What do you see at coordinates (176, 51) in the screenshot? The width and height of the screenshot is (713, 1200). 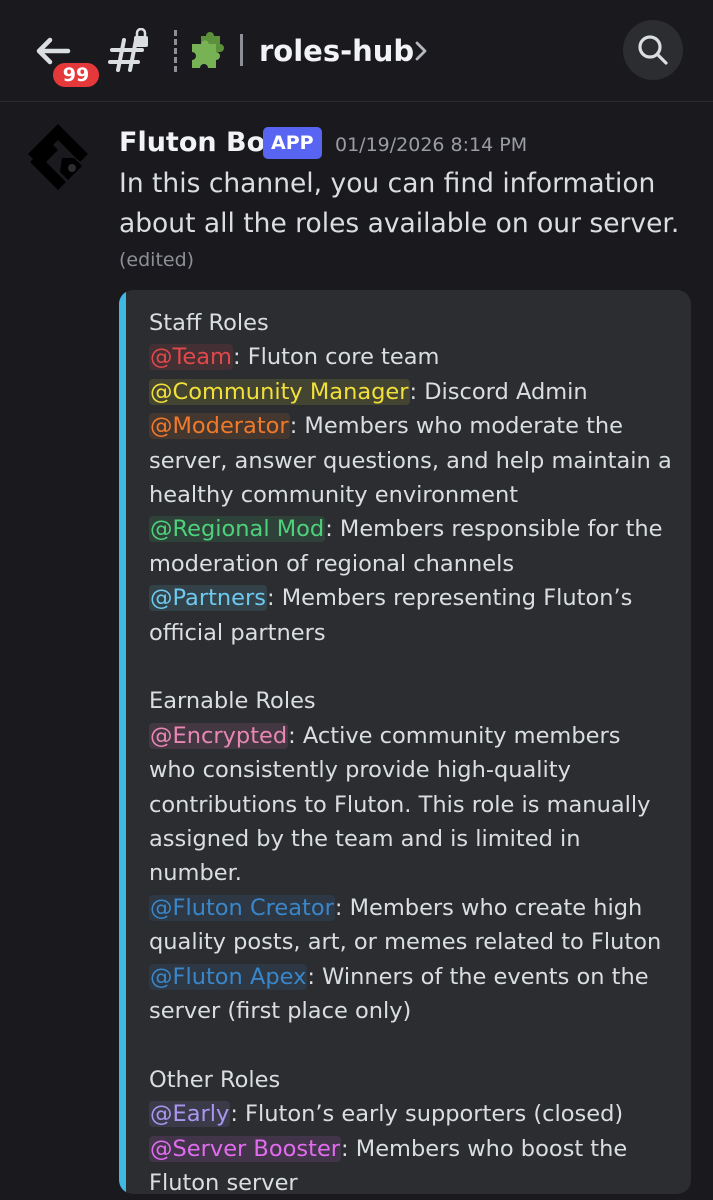 I see `header-divider-dashed` at bounding box center [176, 51].